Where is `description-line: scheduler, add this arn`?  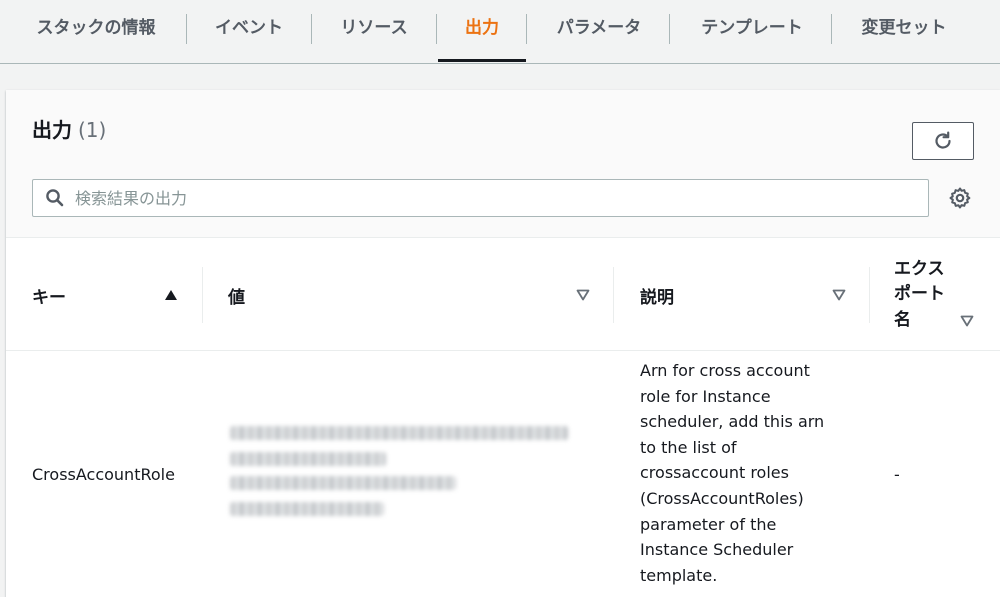
description-line: scheduler, add this arn is located at coordinates (732, 422).